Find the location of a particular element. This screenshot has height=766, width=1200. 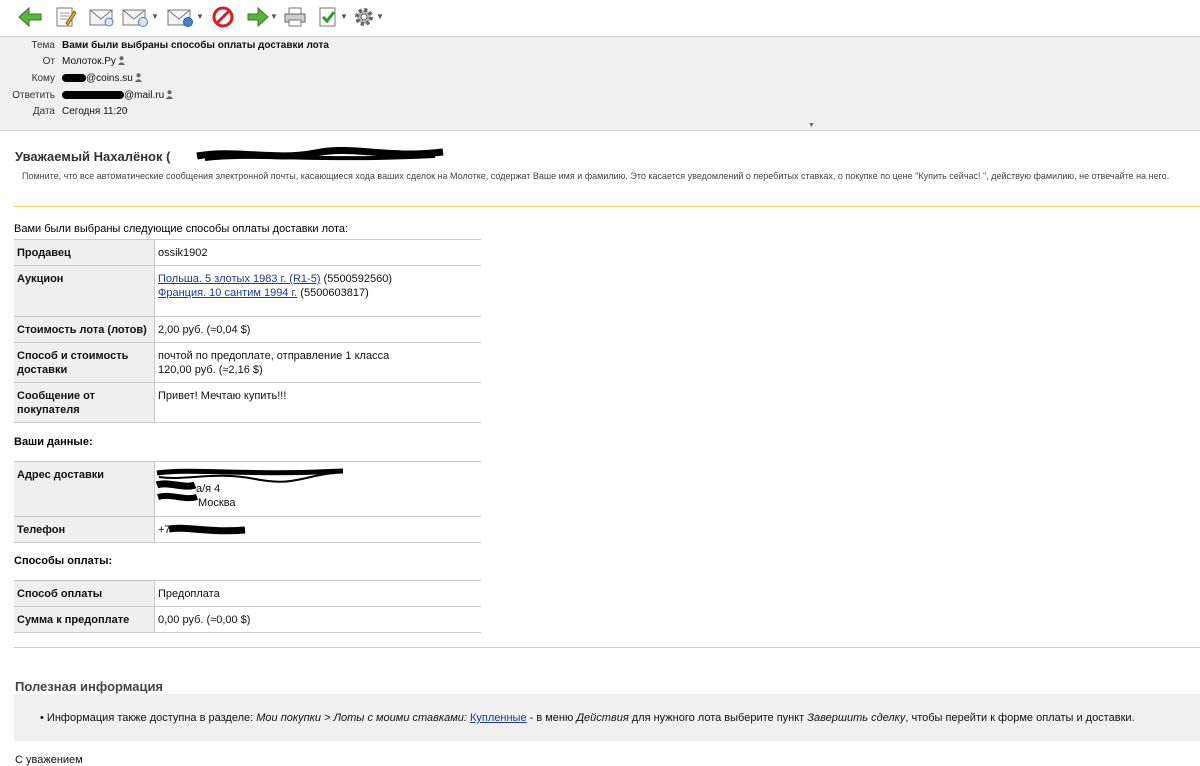

from-value: Молоток.Ру is located at coordinates (93, 62).